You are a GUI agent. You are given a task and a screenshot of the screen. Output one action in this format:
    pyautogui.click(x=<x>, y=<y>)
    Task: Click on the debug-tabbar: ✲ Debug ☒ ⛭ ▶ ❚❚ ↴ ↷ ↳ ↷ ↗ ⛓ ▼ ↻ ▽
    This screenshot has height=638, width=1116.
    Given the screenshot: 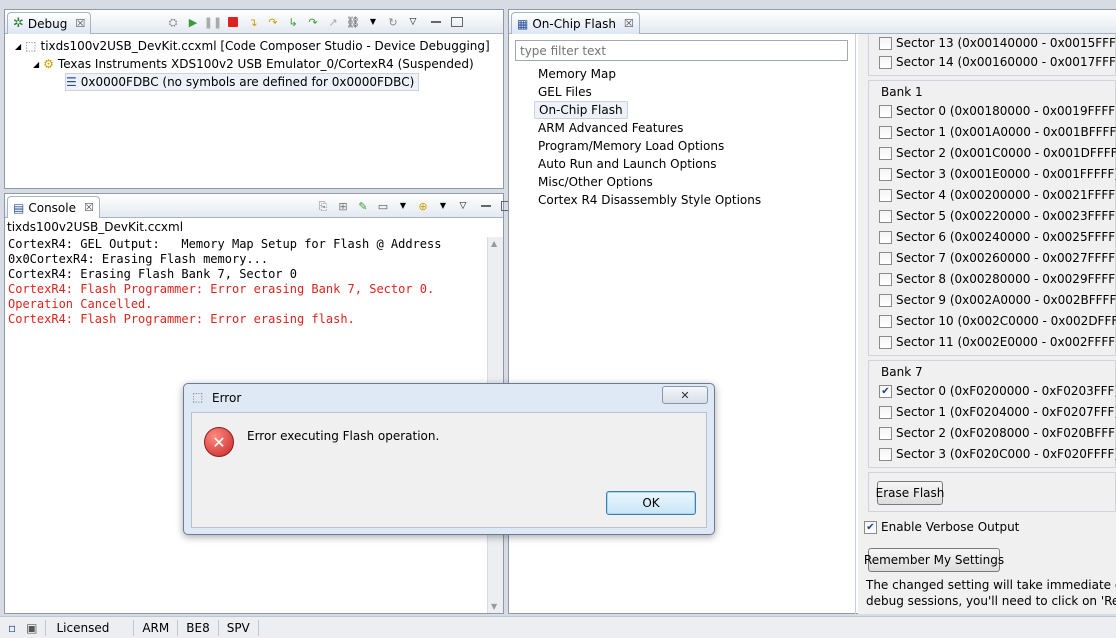 What is the action you would take?
    pyautogui.click(x=254, y=22)
    